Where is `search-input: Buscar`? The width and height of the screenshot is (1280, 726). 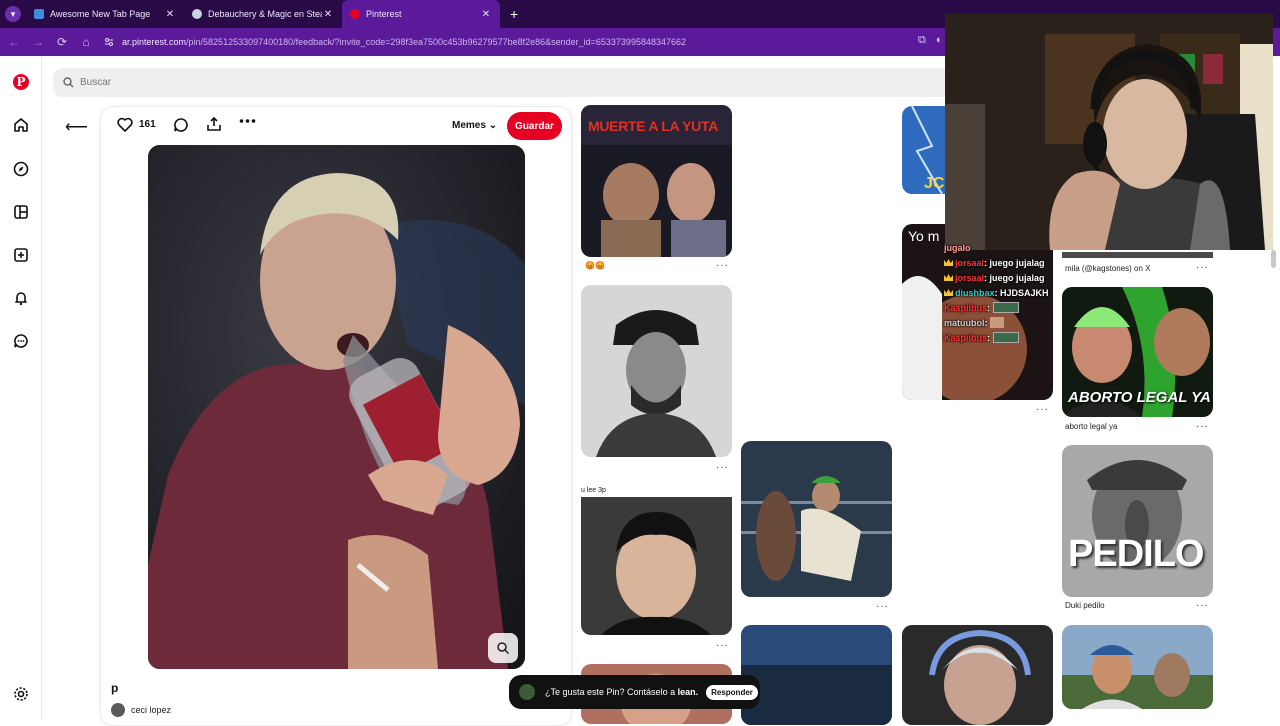
search-input: Buscar is located at coordinates (503, 82).